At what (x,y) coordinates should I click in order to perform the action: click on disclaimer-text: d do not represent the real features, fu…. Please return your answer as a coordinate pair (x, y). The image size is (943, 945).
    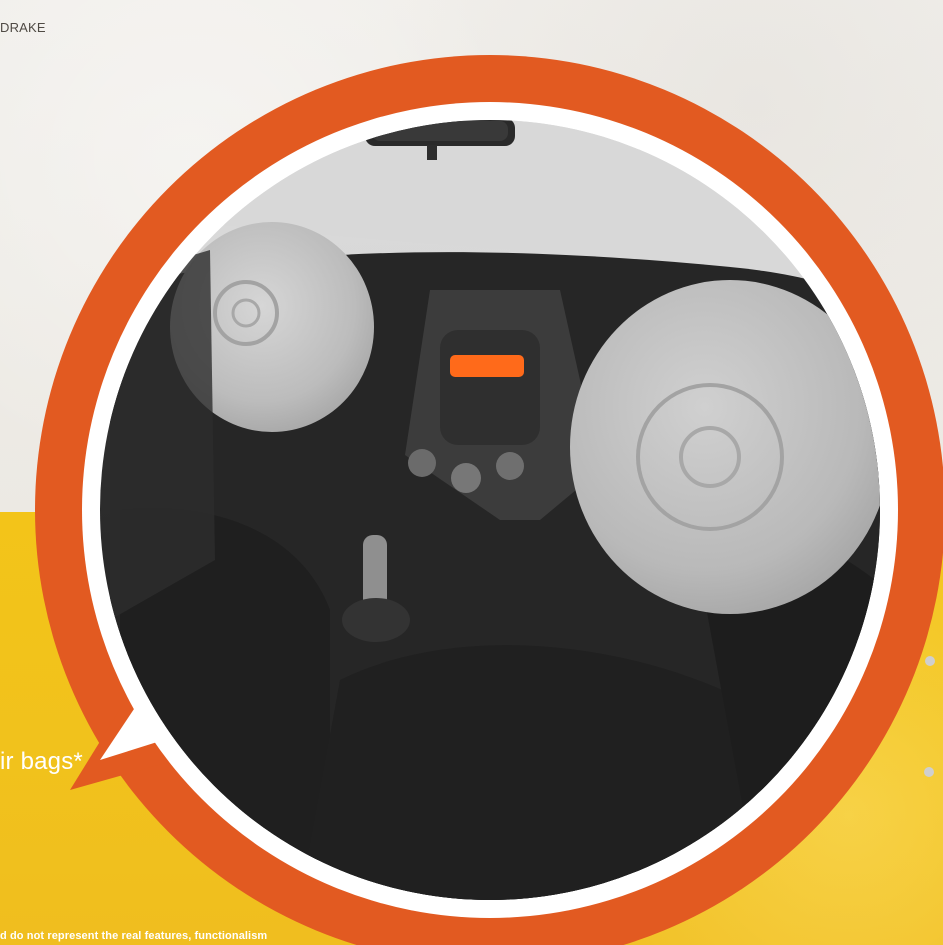
    Looking at the image, I should click on (134, 936).